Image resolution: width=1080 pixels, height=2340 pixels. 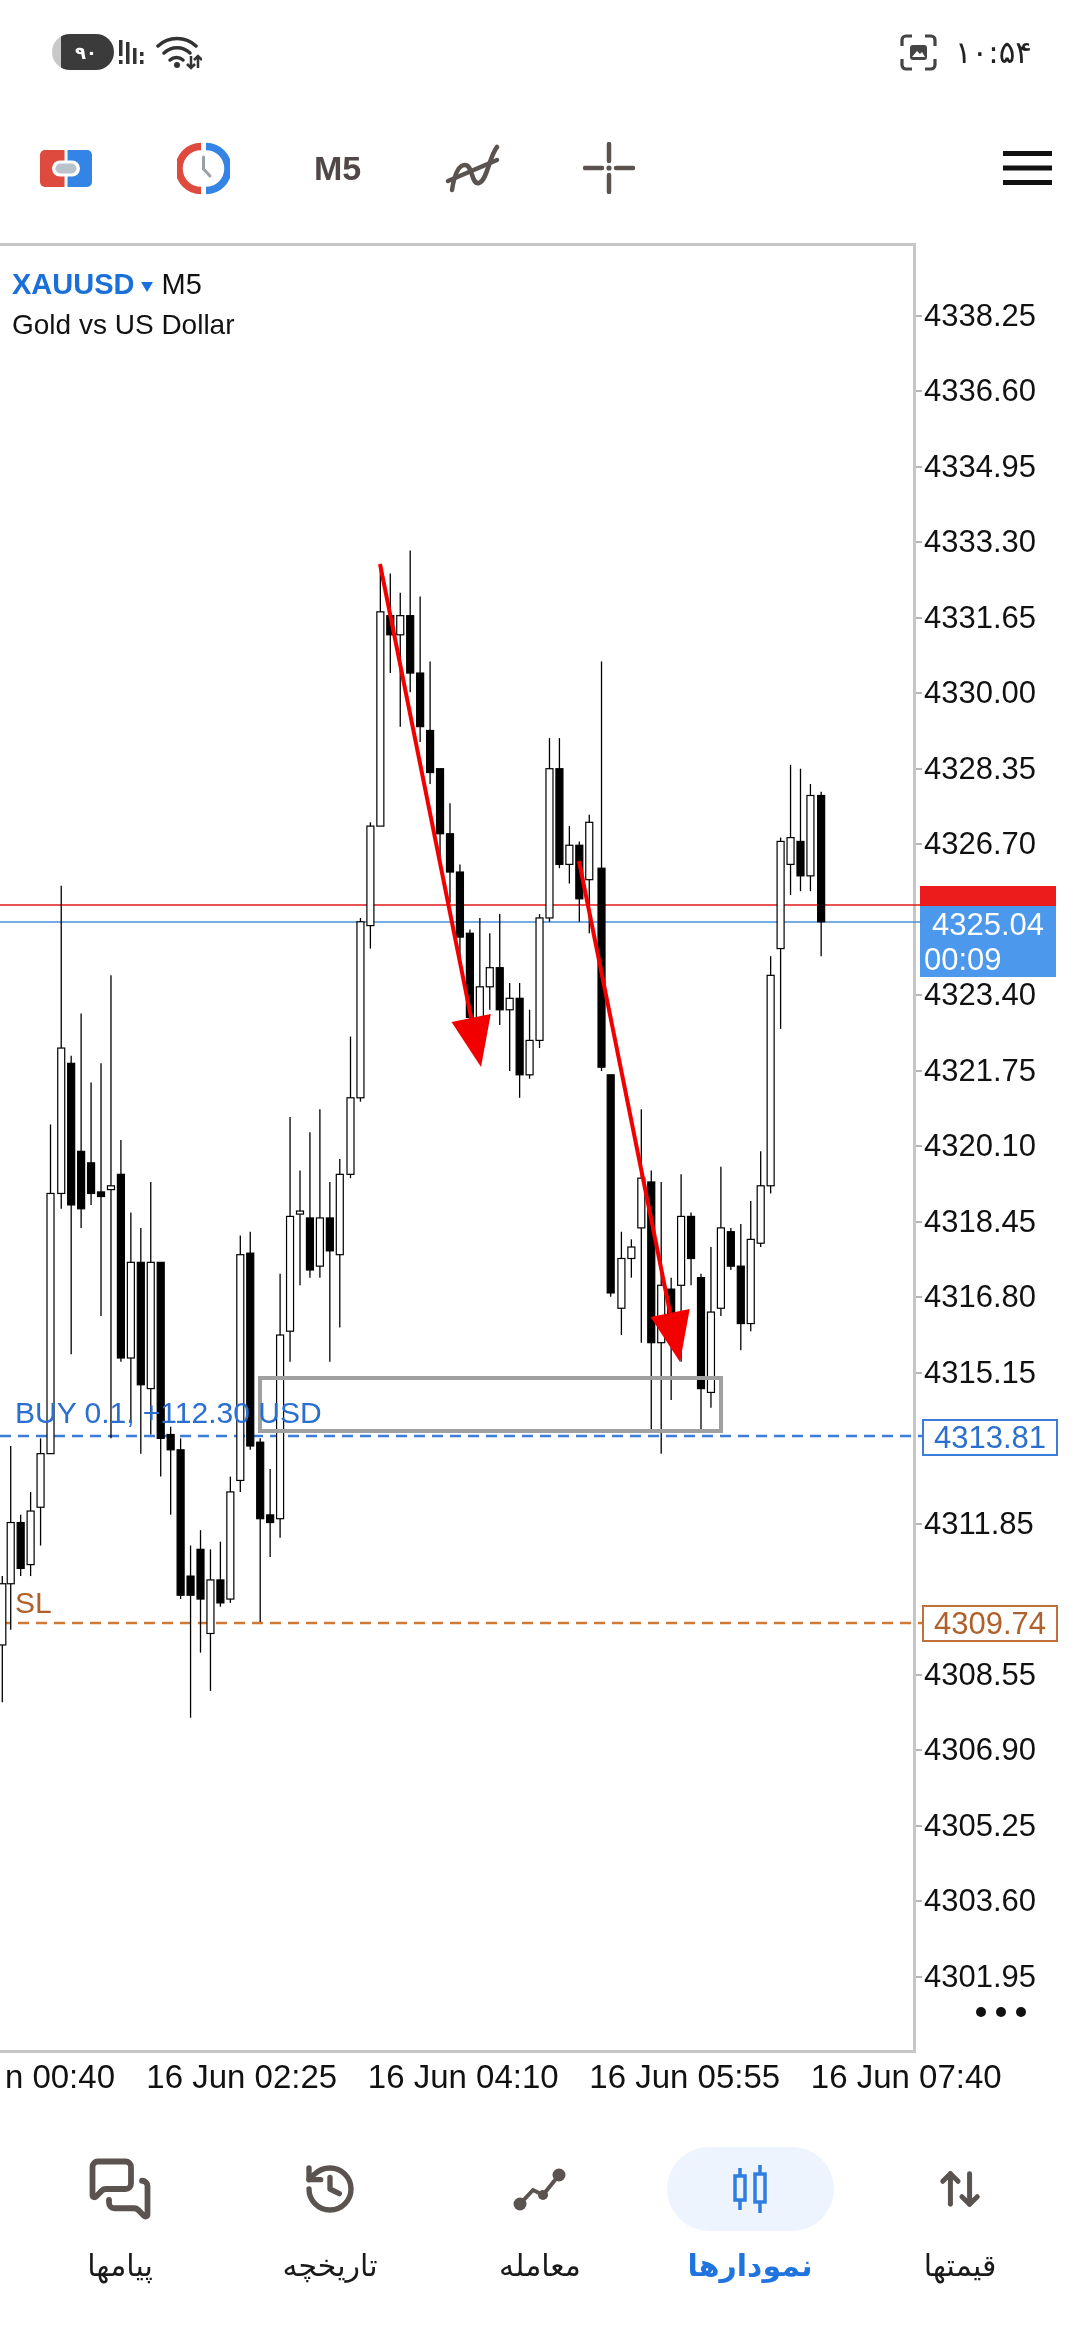 What do you see at coordinates (33, 1603) in the screenshot?
I see `stop-loss-label: SL` at bounding box center [33, 1603].